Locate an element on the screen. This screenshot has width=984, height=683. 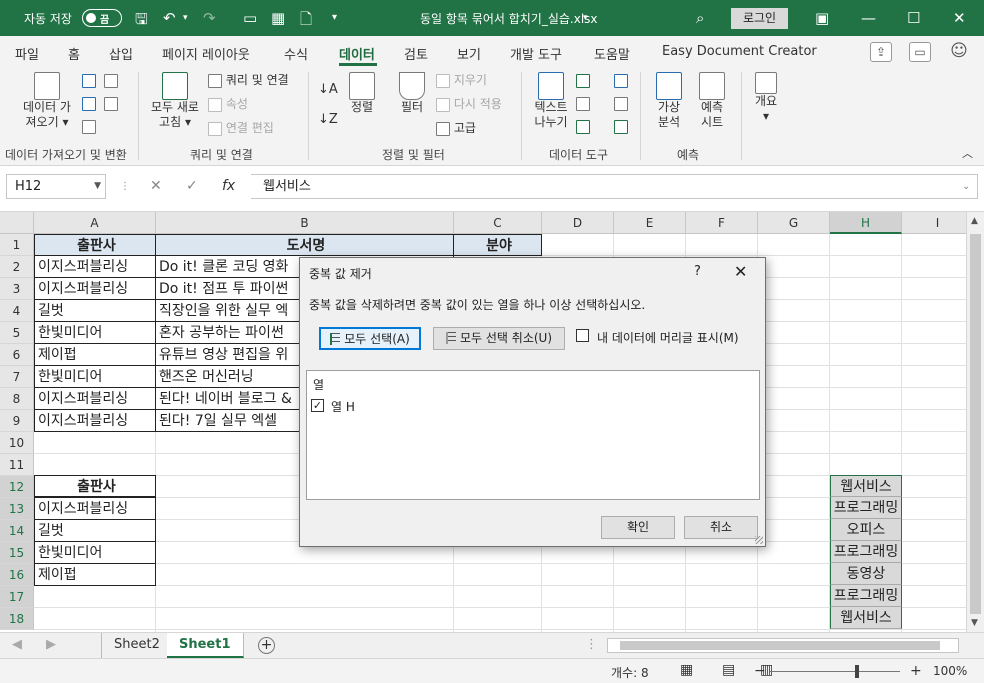
tab-easy-document-creator: Easy Document Creator is located at coordinates (739, 51).